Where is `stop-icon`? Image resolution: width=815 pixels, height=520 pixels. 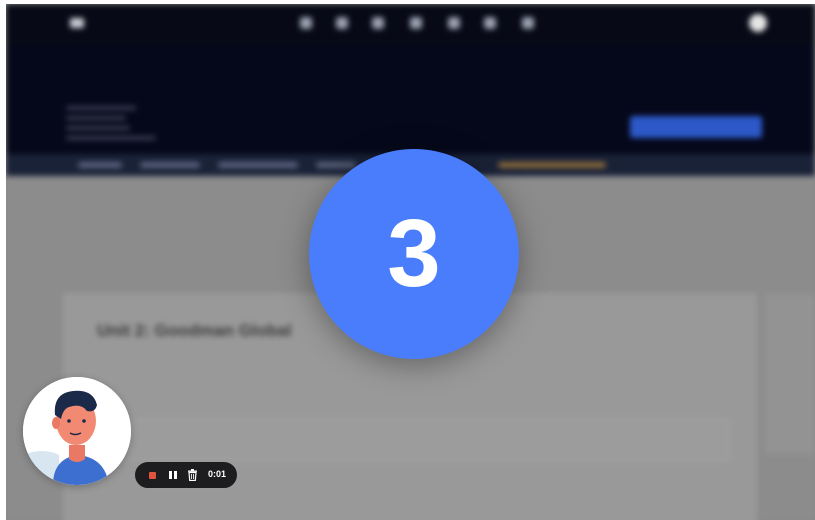
stop-icon is located at coordinates (152, 475).